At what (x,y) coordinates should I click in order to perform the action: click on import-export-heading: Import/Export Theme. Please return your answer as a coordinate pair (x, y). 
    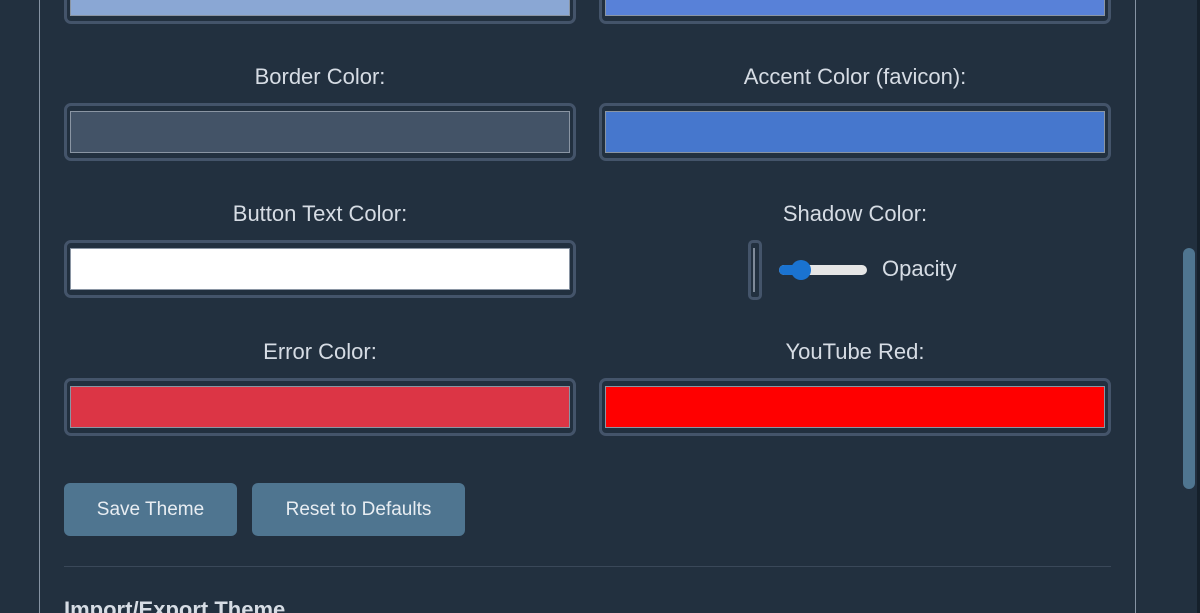
    Looking at the image, I should click on (175, 605).